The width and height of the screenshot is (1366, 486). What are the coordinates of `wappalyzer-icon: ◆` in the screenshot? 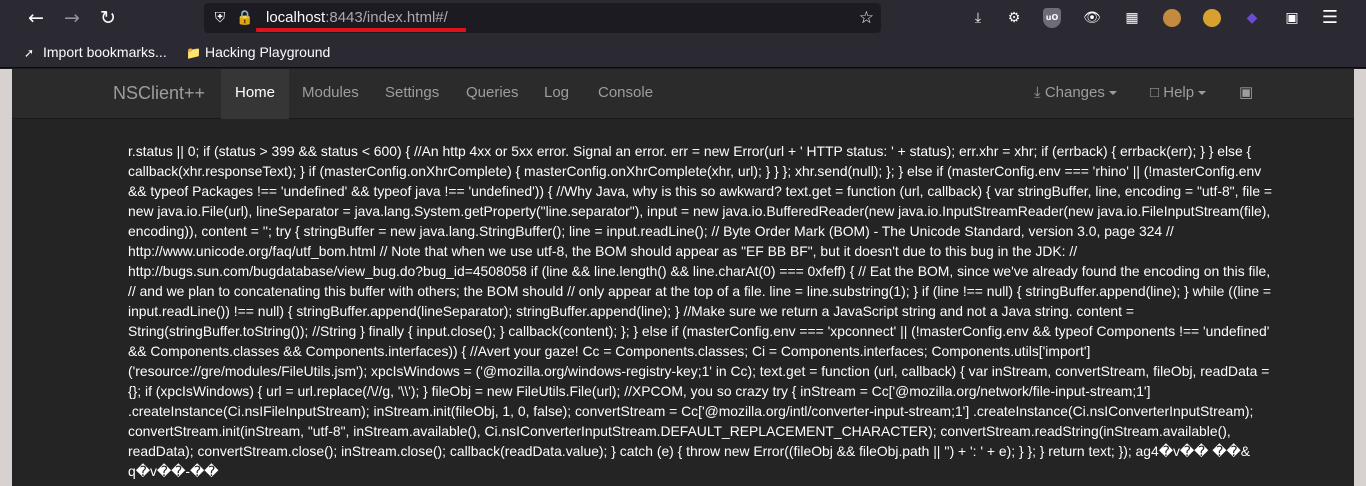 It's located at (1252, 18).